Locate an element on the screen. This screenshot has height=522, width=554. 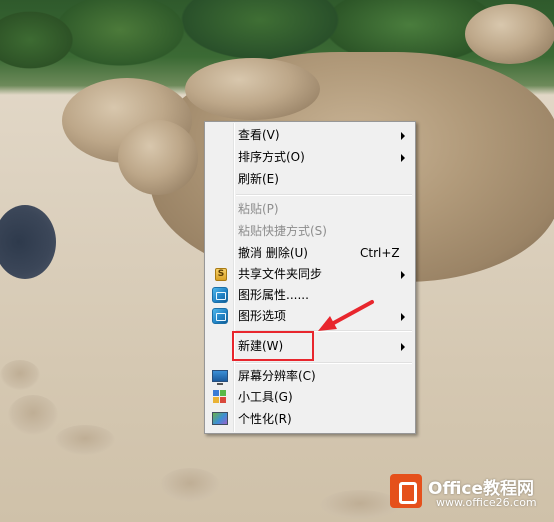
menu-item-label: 排序方式(O) is located at coordinates (271, 157).